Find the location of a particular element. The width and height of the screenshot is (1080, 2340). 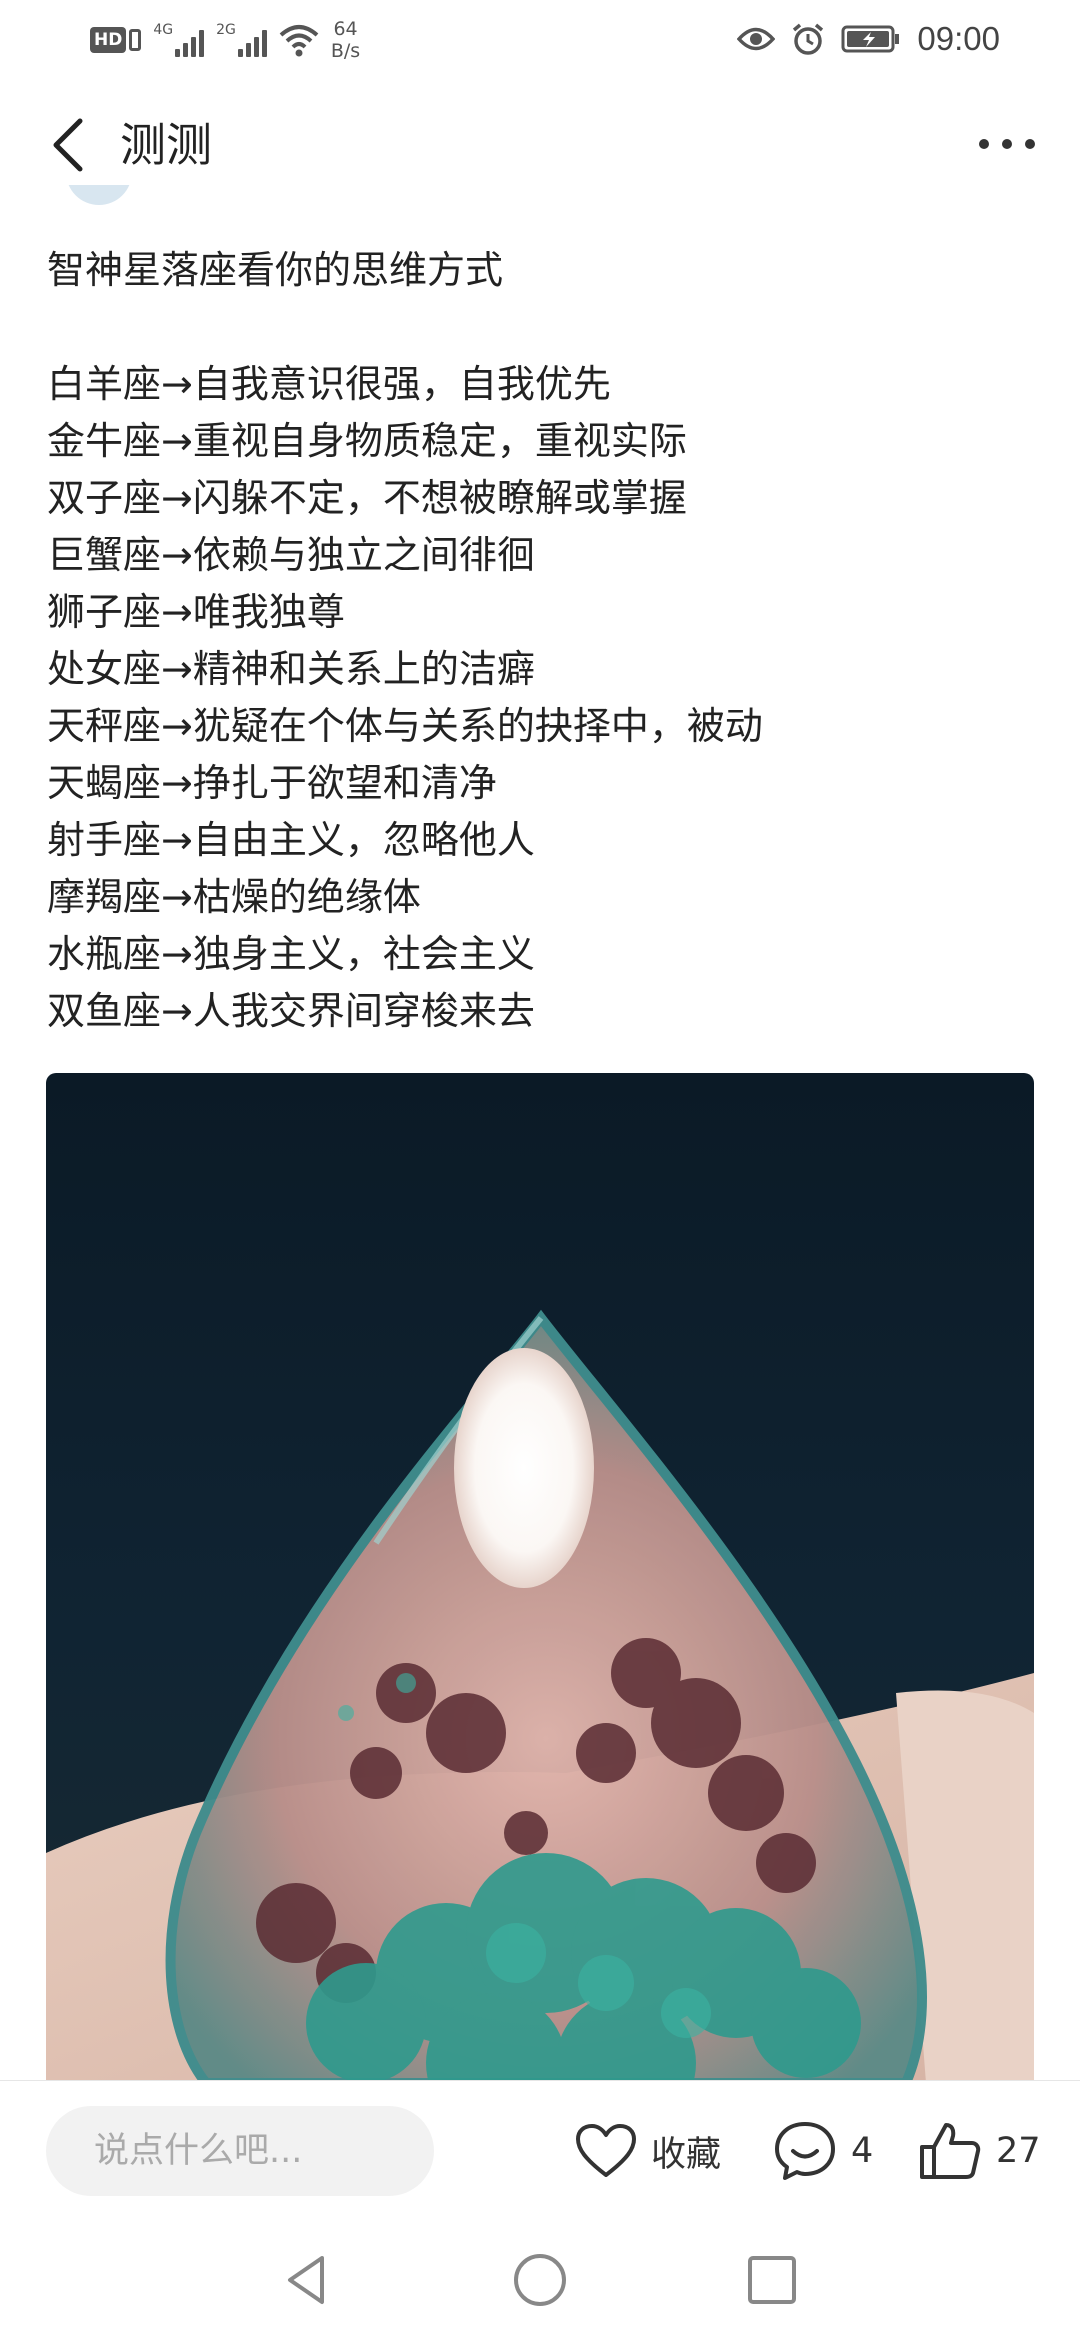

wifi-icon is located at coordinates (299, 41).